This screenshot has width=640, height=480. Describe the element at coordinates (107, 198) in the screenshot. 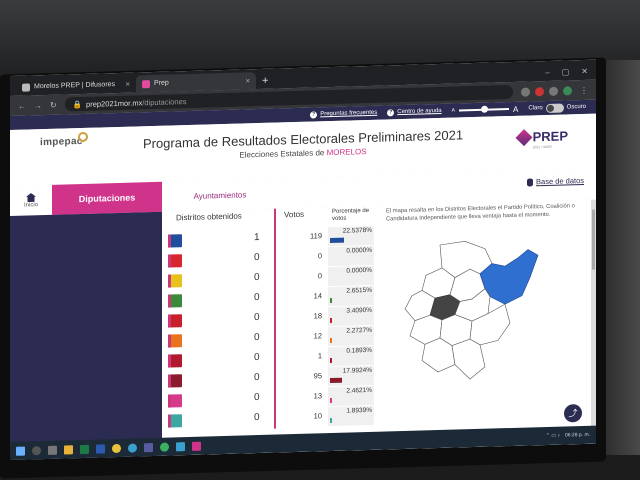

I see `tab-diputaciones: Diputaciones` at that location.